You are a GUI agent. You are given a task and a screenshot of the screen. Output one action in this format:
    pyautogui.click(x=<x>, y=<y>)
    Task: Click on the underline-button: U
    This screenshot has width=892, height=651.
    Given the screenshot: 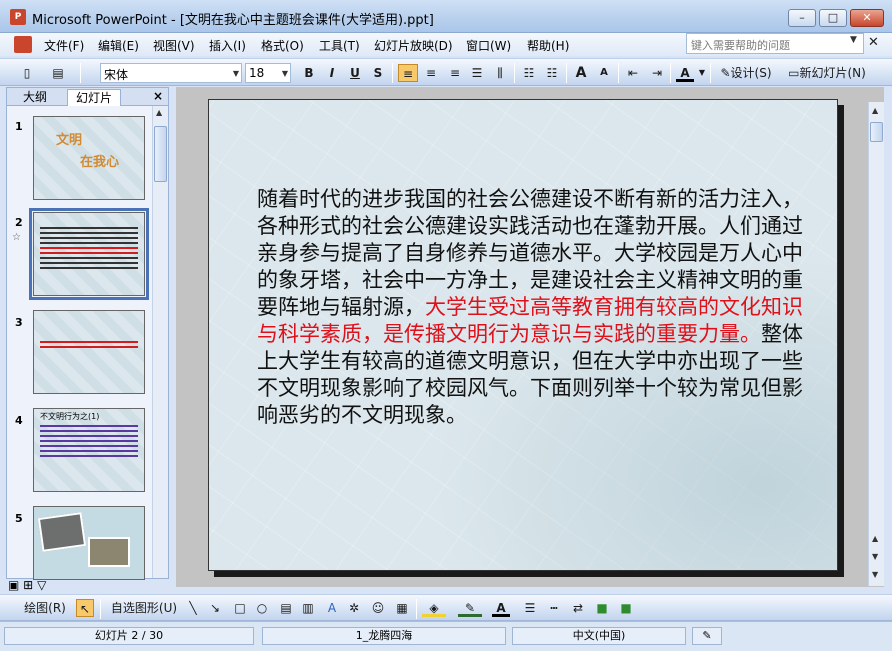 What is the action you would take?
    pyautogui.click(x=355, y=73)
    